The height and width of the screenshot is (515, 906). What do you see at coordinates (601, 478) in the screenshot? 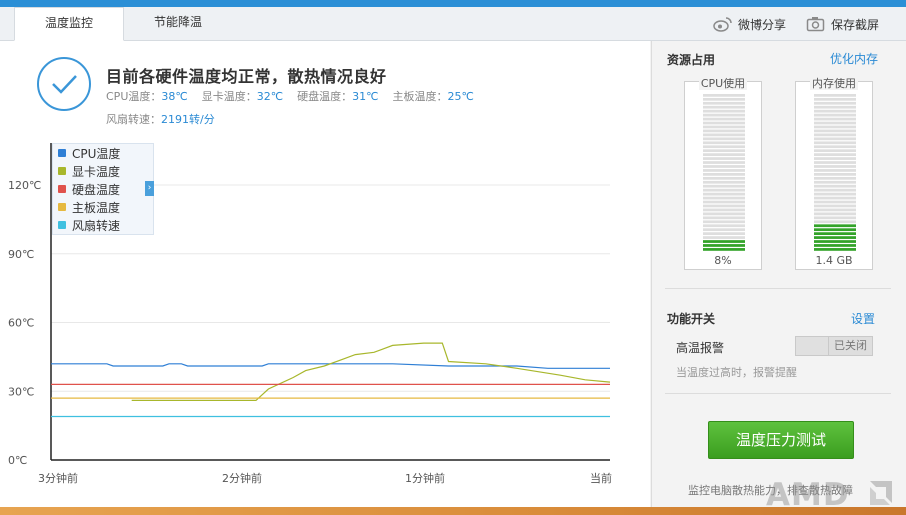
I see `x-tick-label: 当前` at bounding box center [601, 478].